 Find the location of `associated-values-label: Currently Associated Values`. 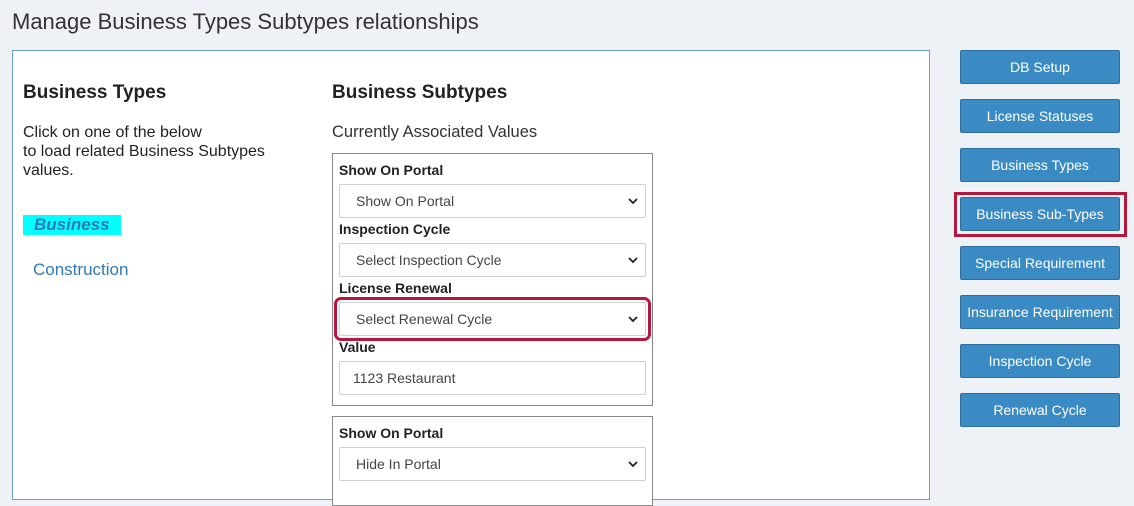

associated-values-label: Currently Associated Values is located at coordinates (435, 132).